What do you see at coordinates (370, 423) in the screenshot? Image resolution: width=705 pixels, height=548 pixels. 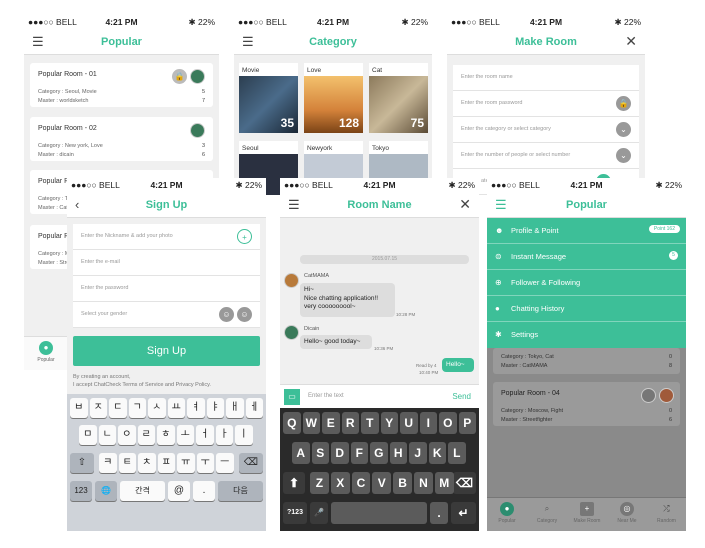 I see `key: T` at bounding box center [370, 423].